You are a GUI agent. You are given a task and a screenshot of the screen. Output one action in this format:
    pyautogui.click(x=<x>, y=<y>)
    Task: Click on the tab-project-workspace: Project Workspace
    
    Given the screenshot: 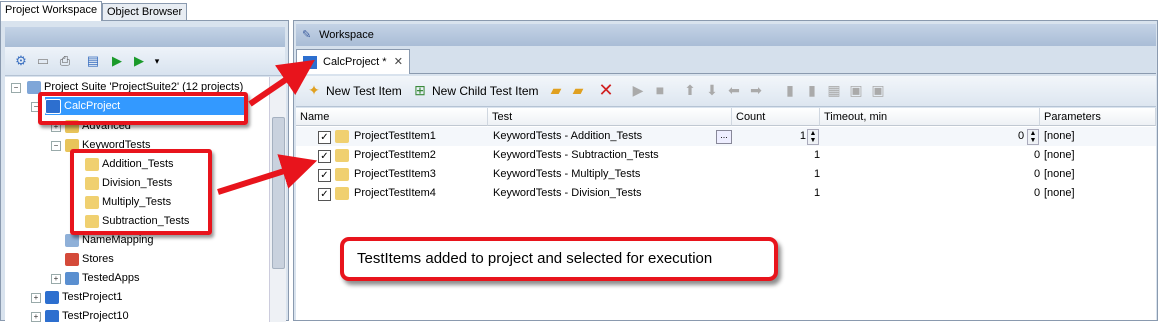 What is the action you would take?
    pyautogui.click(x=51, y=11)
    